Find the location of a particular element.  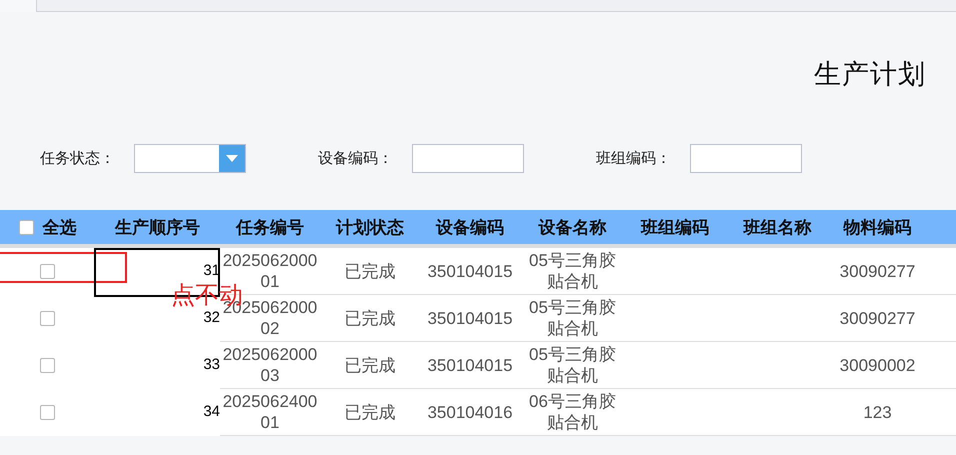

column-header: 计划状态 is located at coordinates (370, 227).